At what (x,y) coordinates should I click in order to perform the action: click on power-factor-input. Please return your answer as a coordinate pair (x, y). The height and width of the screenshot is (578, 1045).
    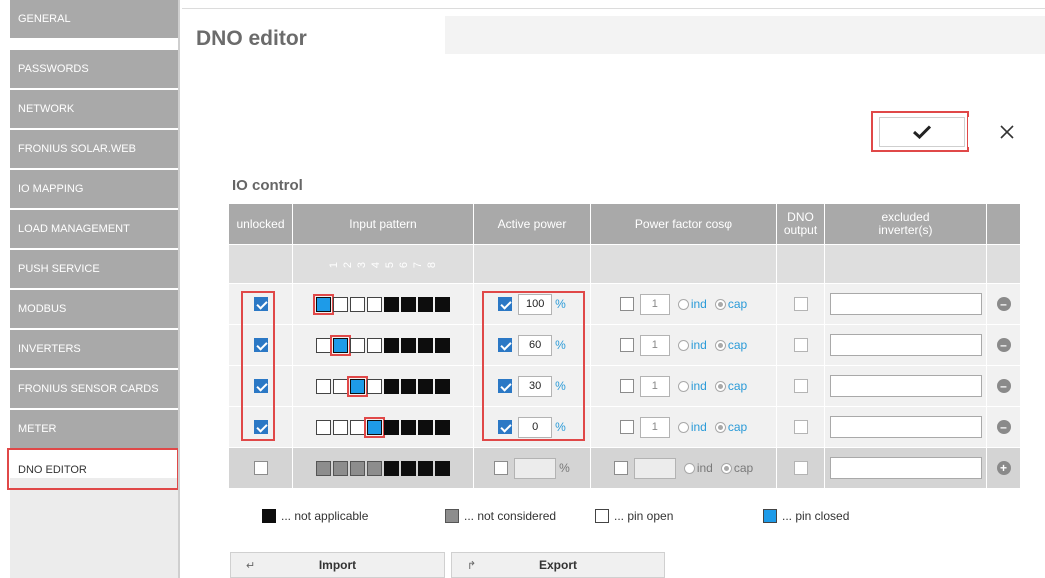
    Looking at the image, I should click on (654, 468).